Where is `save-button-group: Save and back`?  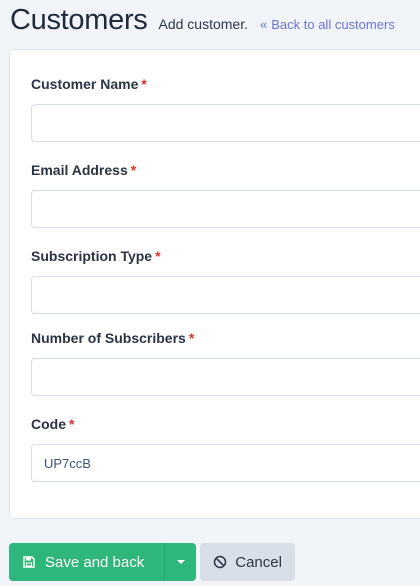 save-button-group: Save and back is located at coordinates (103, 562).